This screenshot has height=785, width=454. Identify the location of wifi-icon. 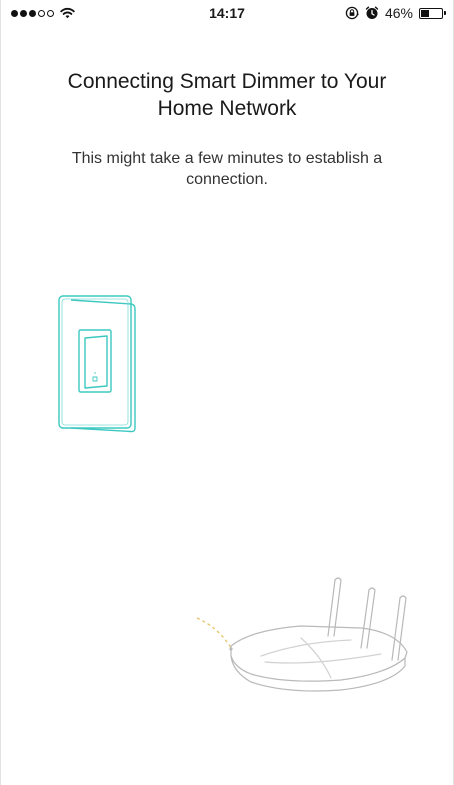
(67, 13).